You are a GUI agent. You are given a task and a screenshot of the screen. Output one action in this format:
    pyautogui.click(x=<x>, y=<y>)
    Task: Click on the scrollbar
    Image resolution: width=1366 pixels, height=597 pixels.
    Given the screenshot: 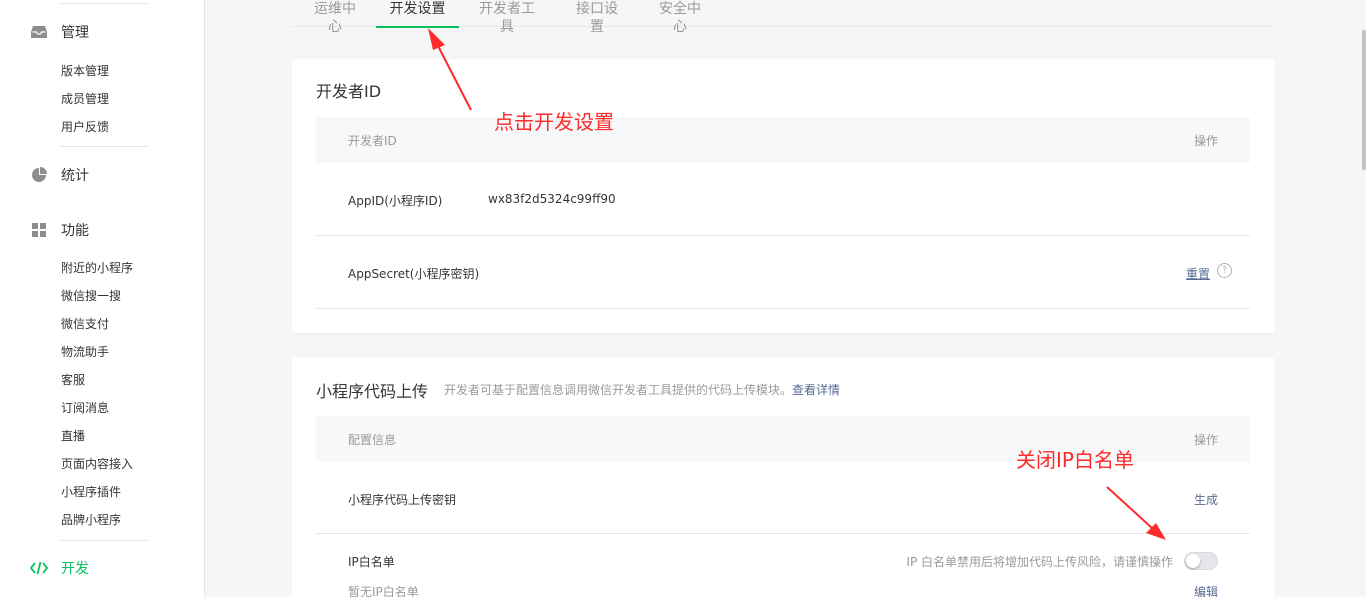 What is the action you would take?
    pyautogui.click(x=1364, y=100)
    